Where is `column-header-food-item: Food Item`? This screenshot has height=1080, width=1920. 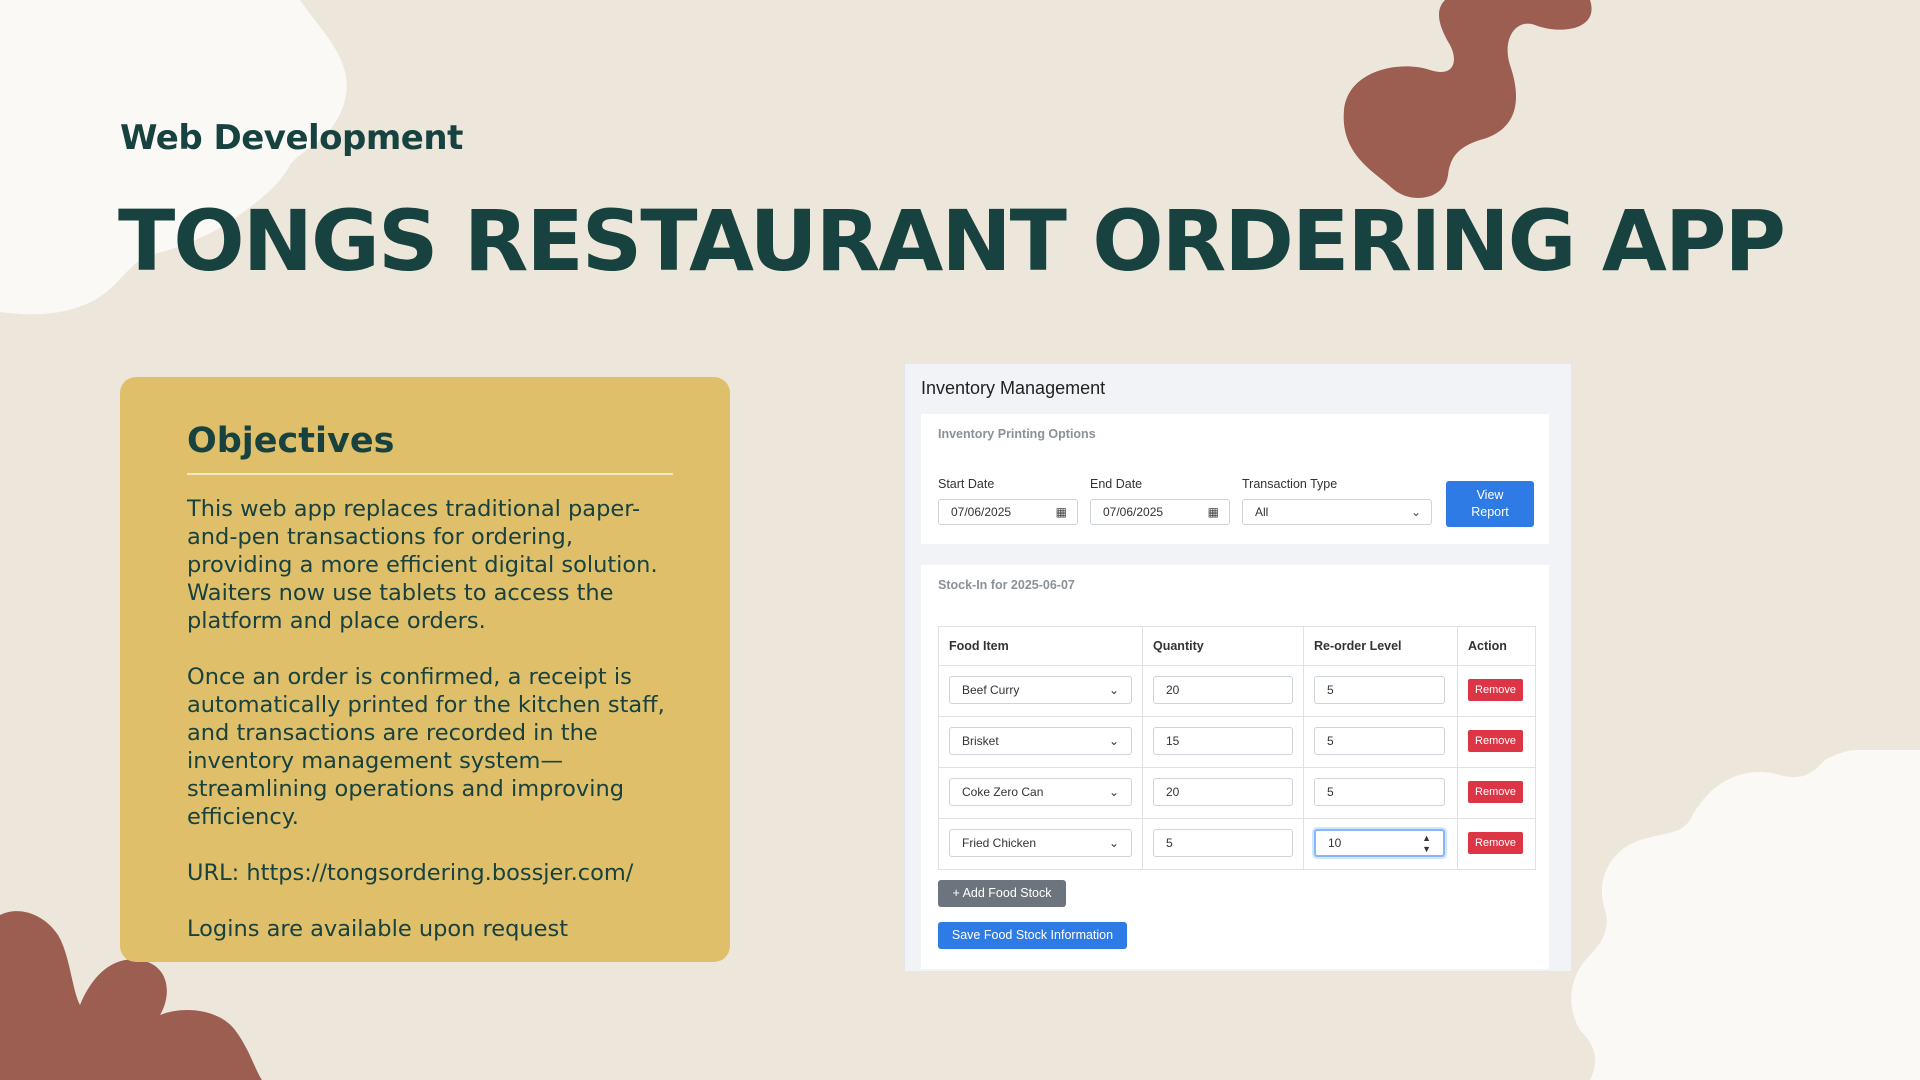 column-header-food-item: Food Item is located at coordinates (1040, 646).